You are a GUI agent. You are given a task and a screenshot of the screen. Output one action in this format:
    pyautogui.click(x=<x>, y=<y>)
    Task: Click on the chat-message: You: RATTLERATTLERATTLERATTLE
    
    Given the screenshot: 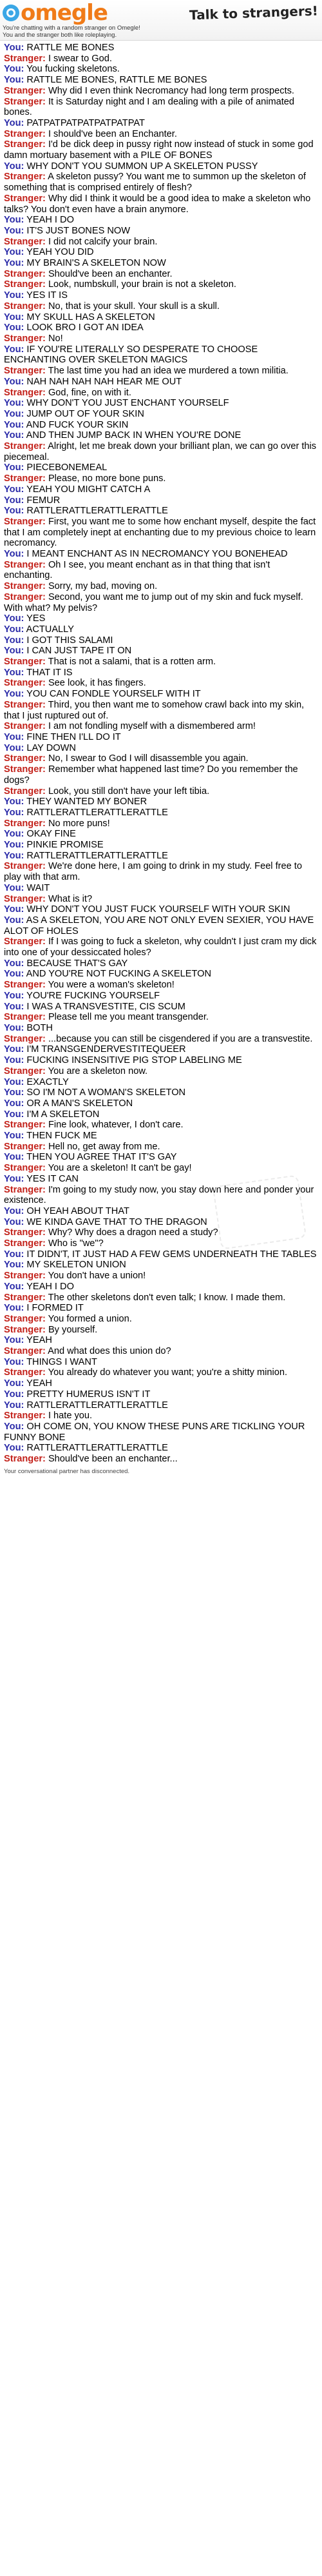 What is the action you would take?
    pyautogui.click(x=161, y=511)
    